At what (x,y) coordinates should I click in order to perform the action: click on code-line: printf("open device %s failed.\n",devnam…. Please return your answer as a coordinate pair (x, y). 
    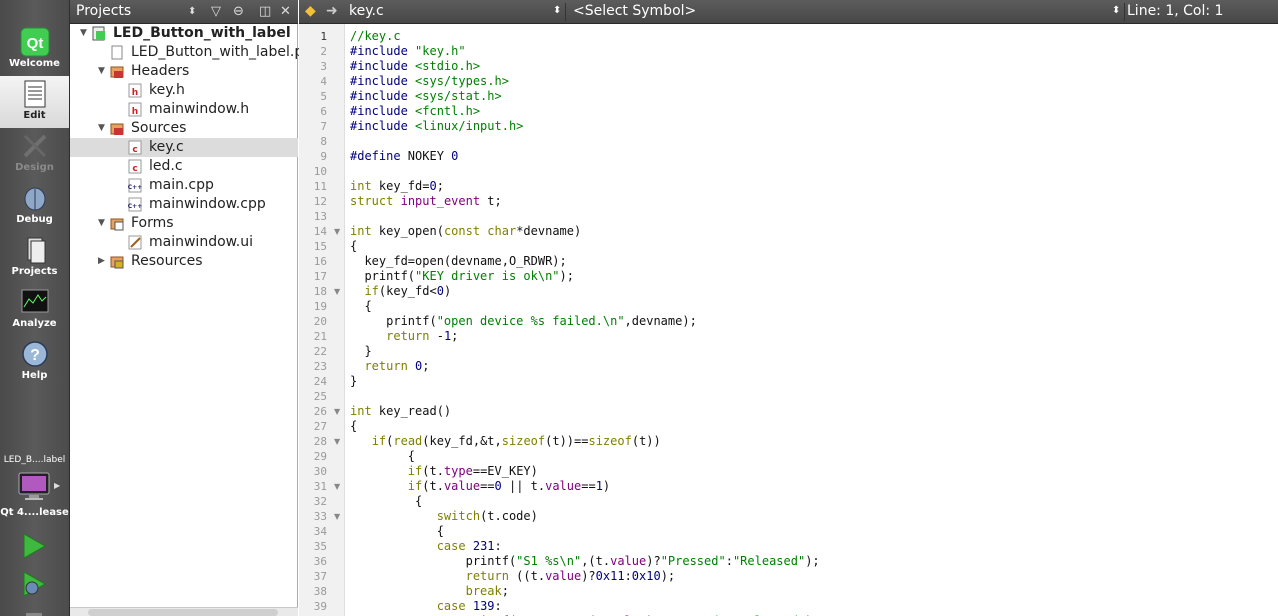
    Looking at the image, I should click on (523, 321).